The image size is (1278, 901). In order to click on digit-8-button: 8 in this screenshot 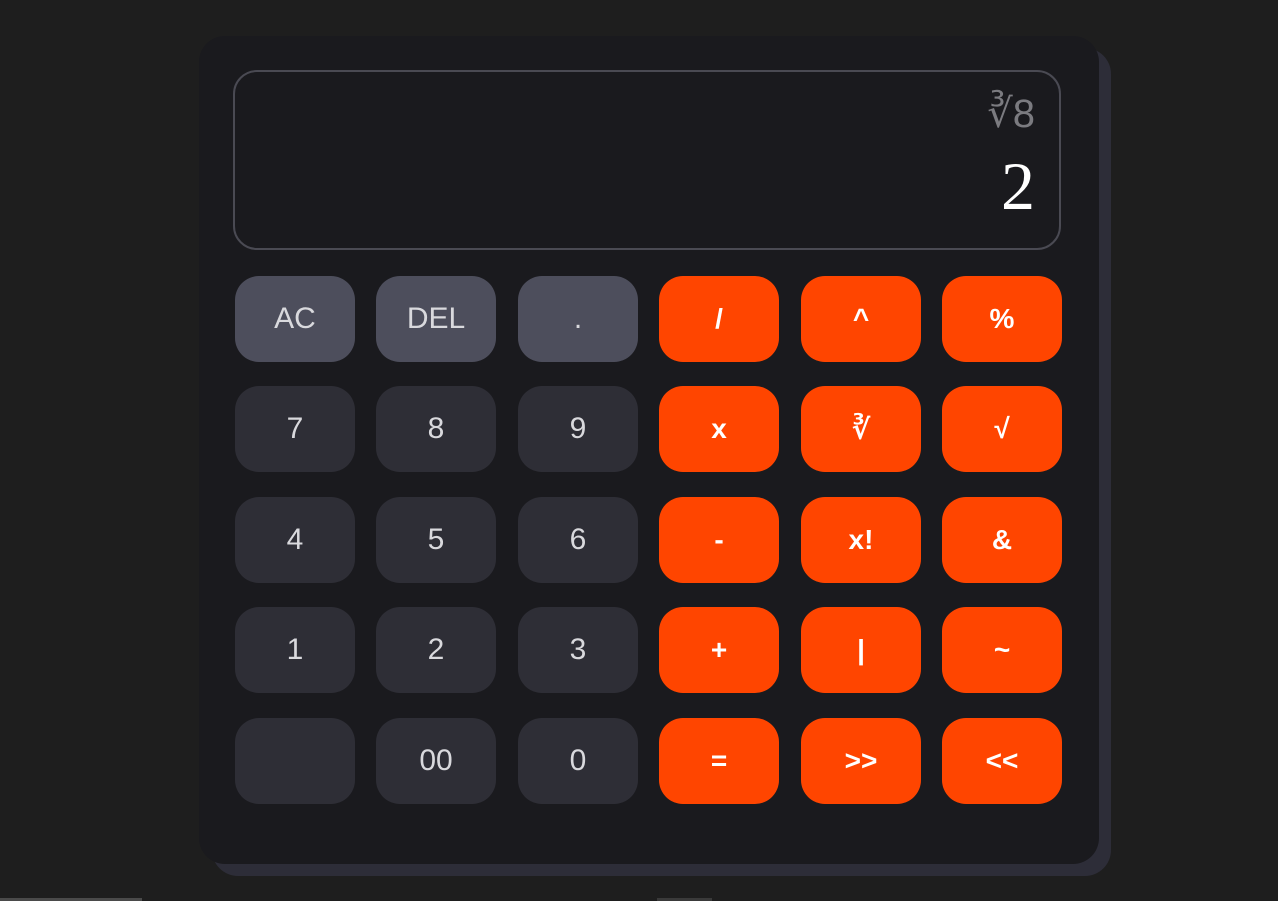, I will do `click(436, 429)`.